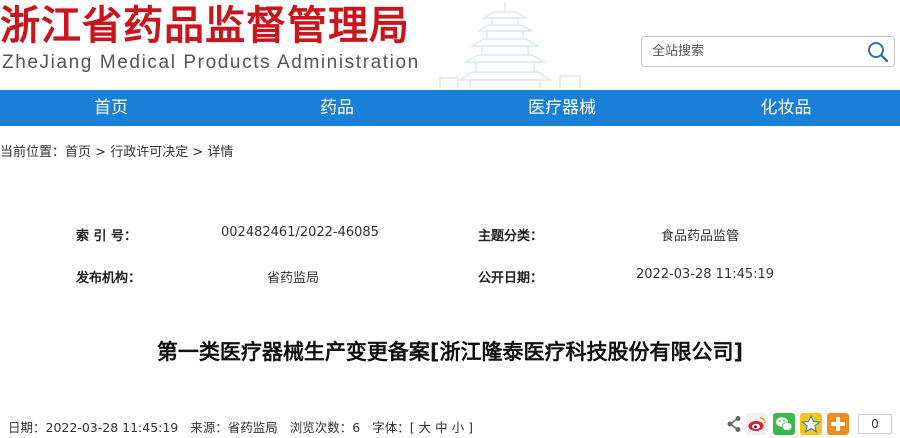 The height and width of the screenshot is (438, 900). Describe the element at coordinates (450, 108) in the screenshot. I see `main-nav: 首页 药品 医疗器械 化妆品` at that location.